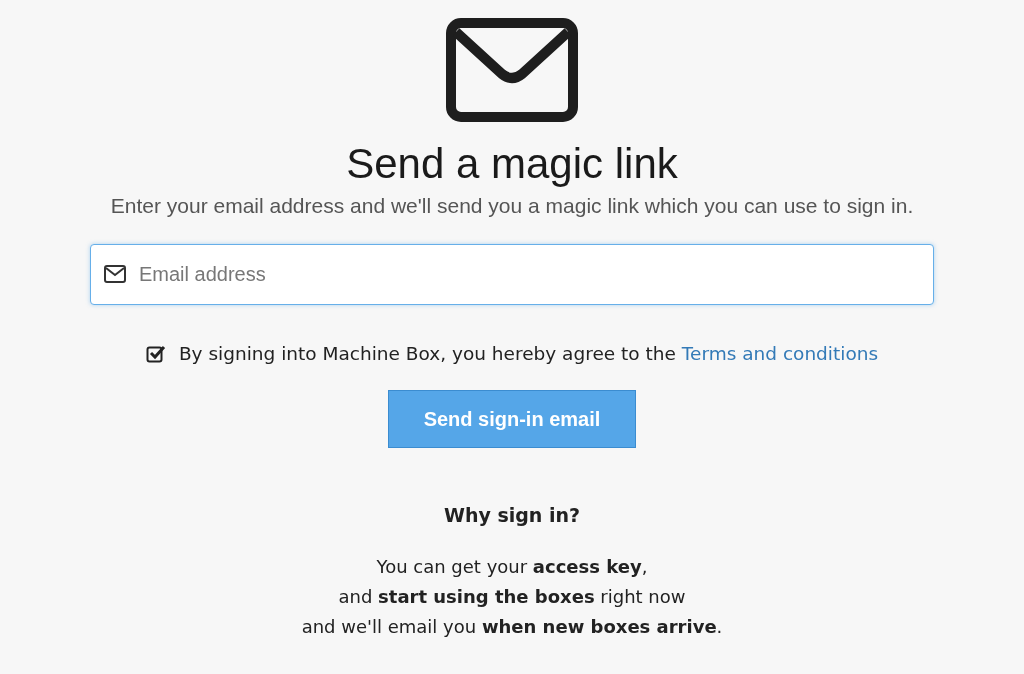 This screenshot has height=674, width=1024. I want to click on send-button: Send sign-in email, so click(512, 419).